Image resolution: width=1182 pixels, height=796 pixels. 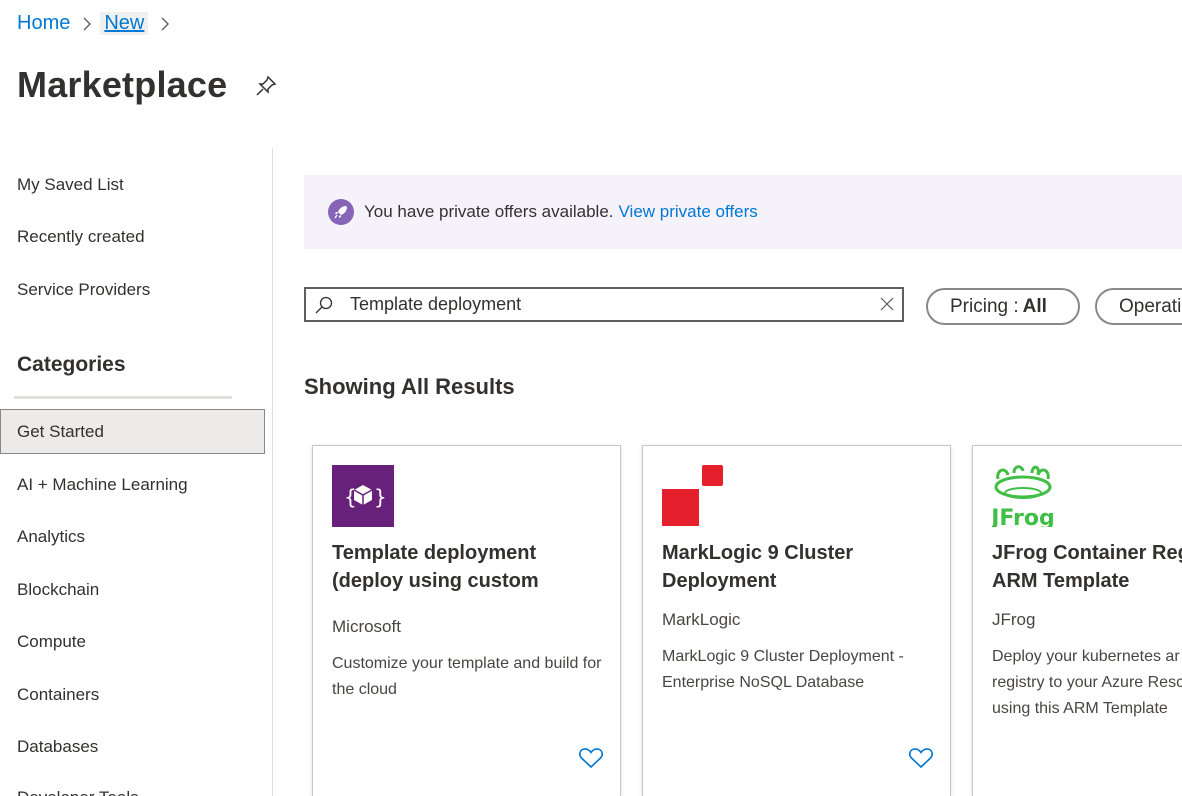 What do you see at coordinates (489, 211) in the screenshot?
I see `banner-text: You have private offers available.` at bounding box center [489, 211].